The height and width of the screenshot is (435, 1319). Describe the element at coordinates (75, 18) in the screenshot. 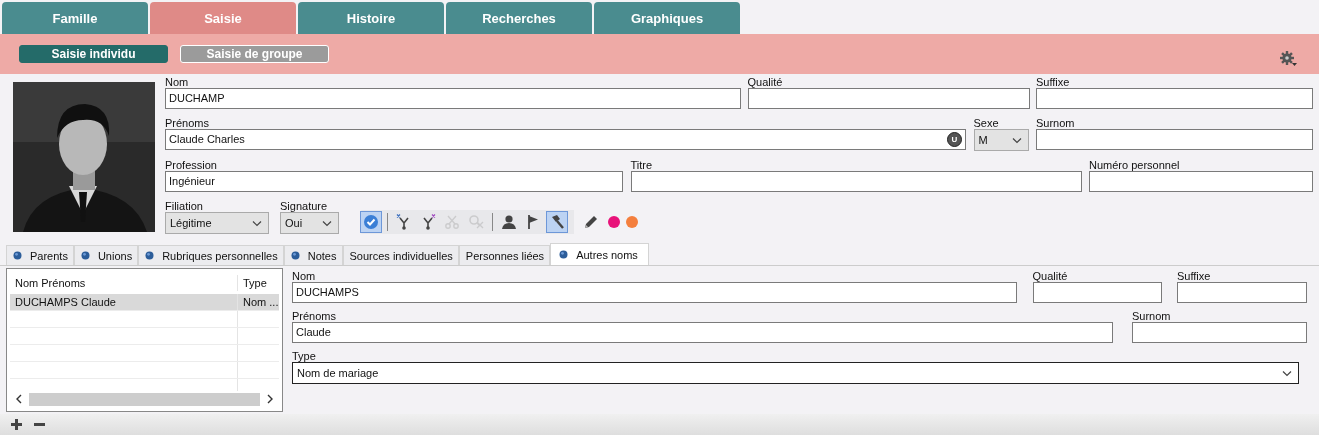

I see `tab: Famille` at that location.